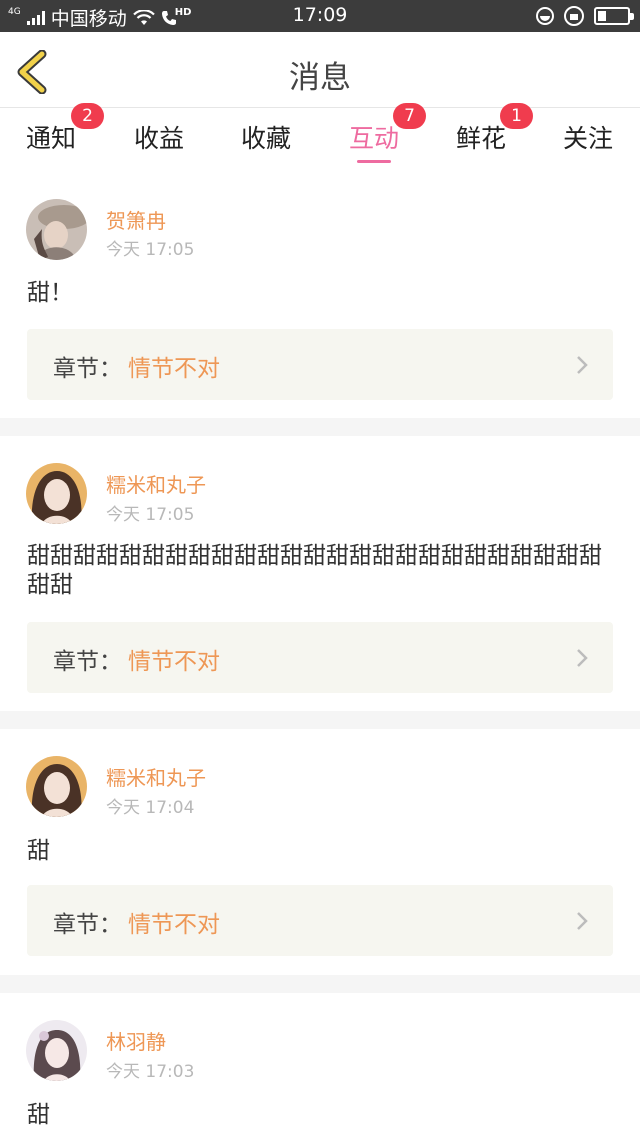 The height and width of the screenshot is (1138, 640). I want to click on tab-bar: 通知 2 收益 收藏 互动 7 鲜花 1 关注, so click(320, 137).